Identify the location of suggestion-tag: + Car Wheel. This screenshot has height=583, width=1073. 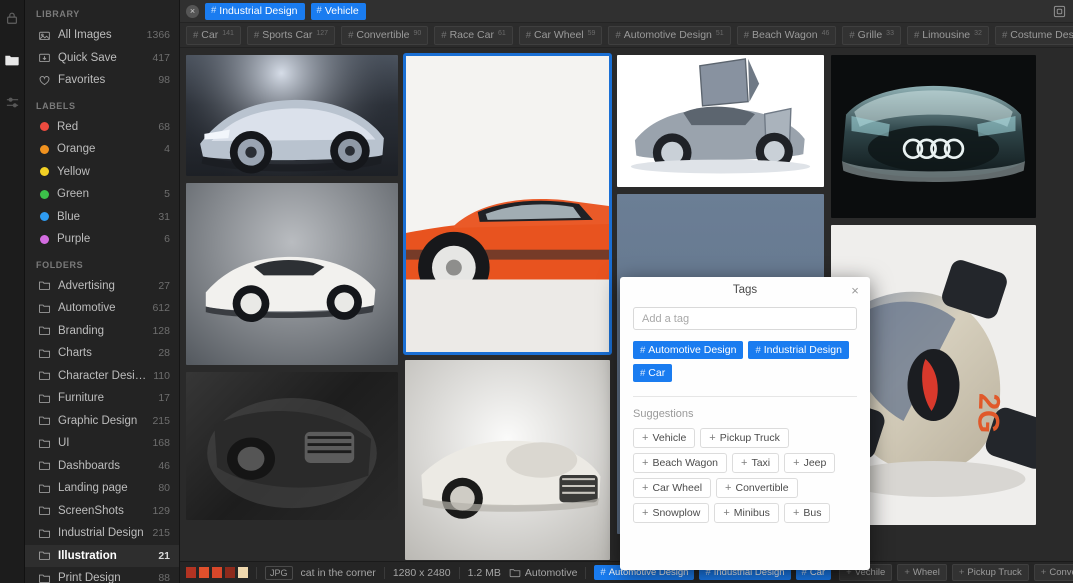
(672, 488).